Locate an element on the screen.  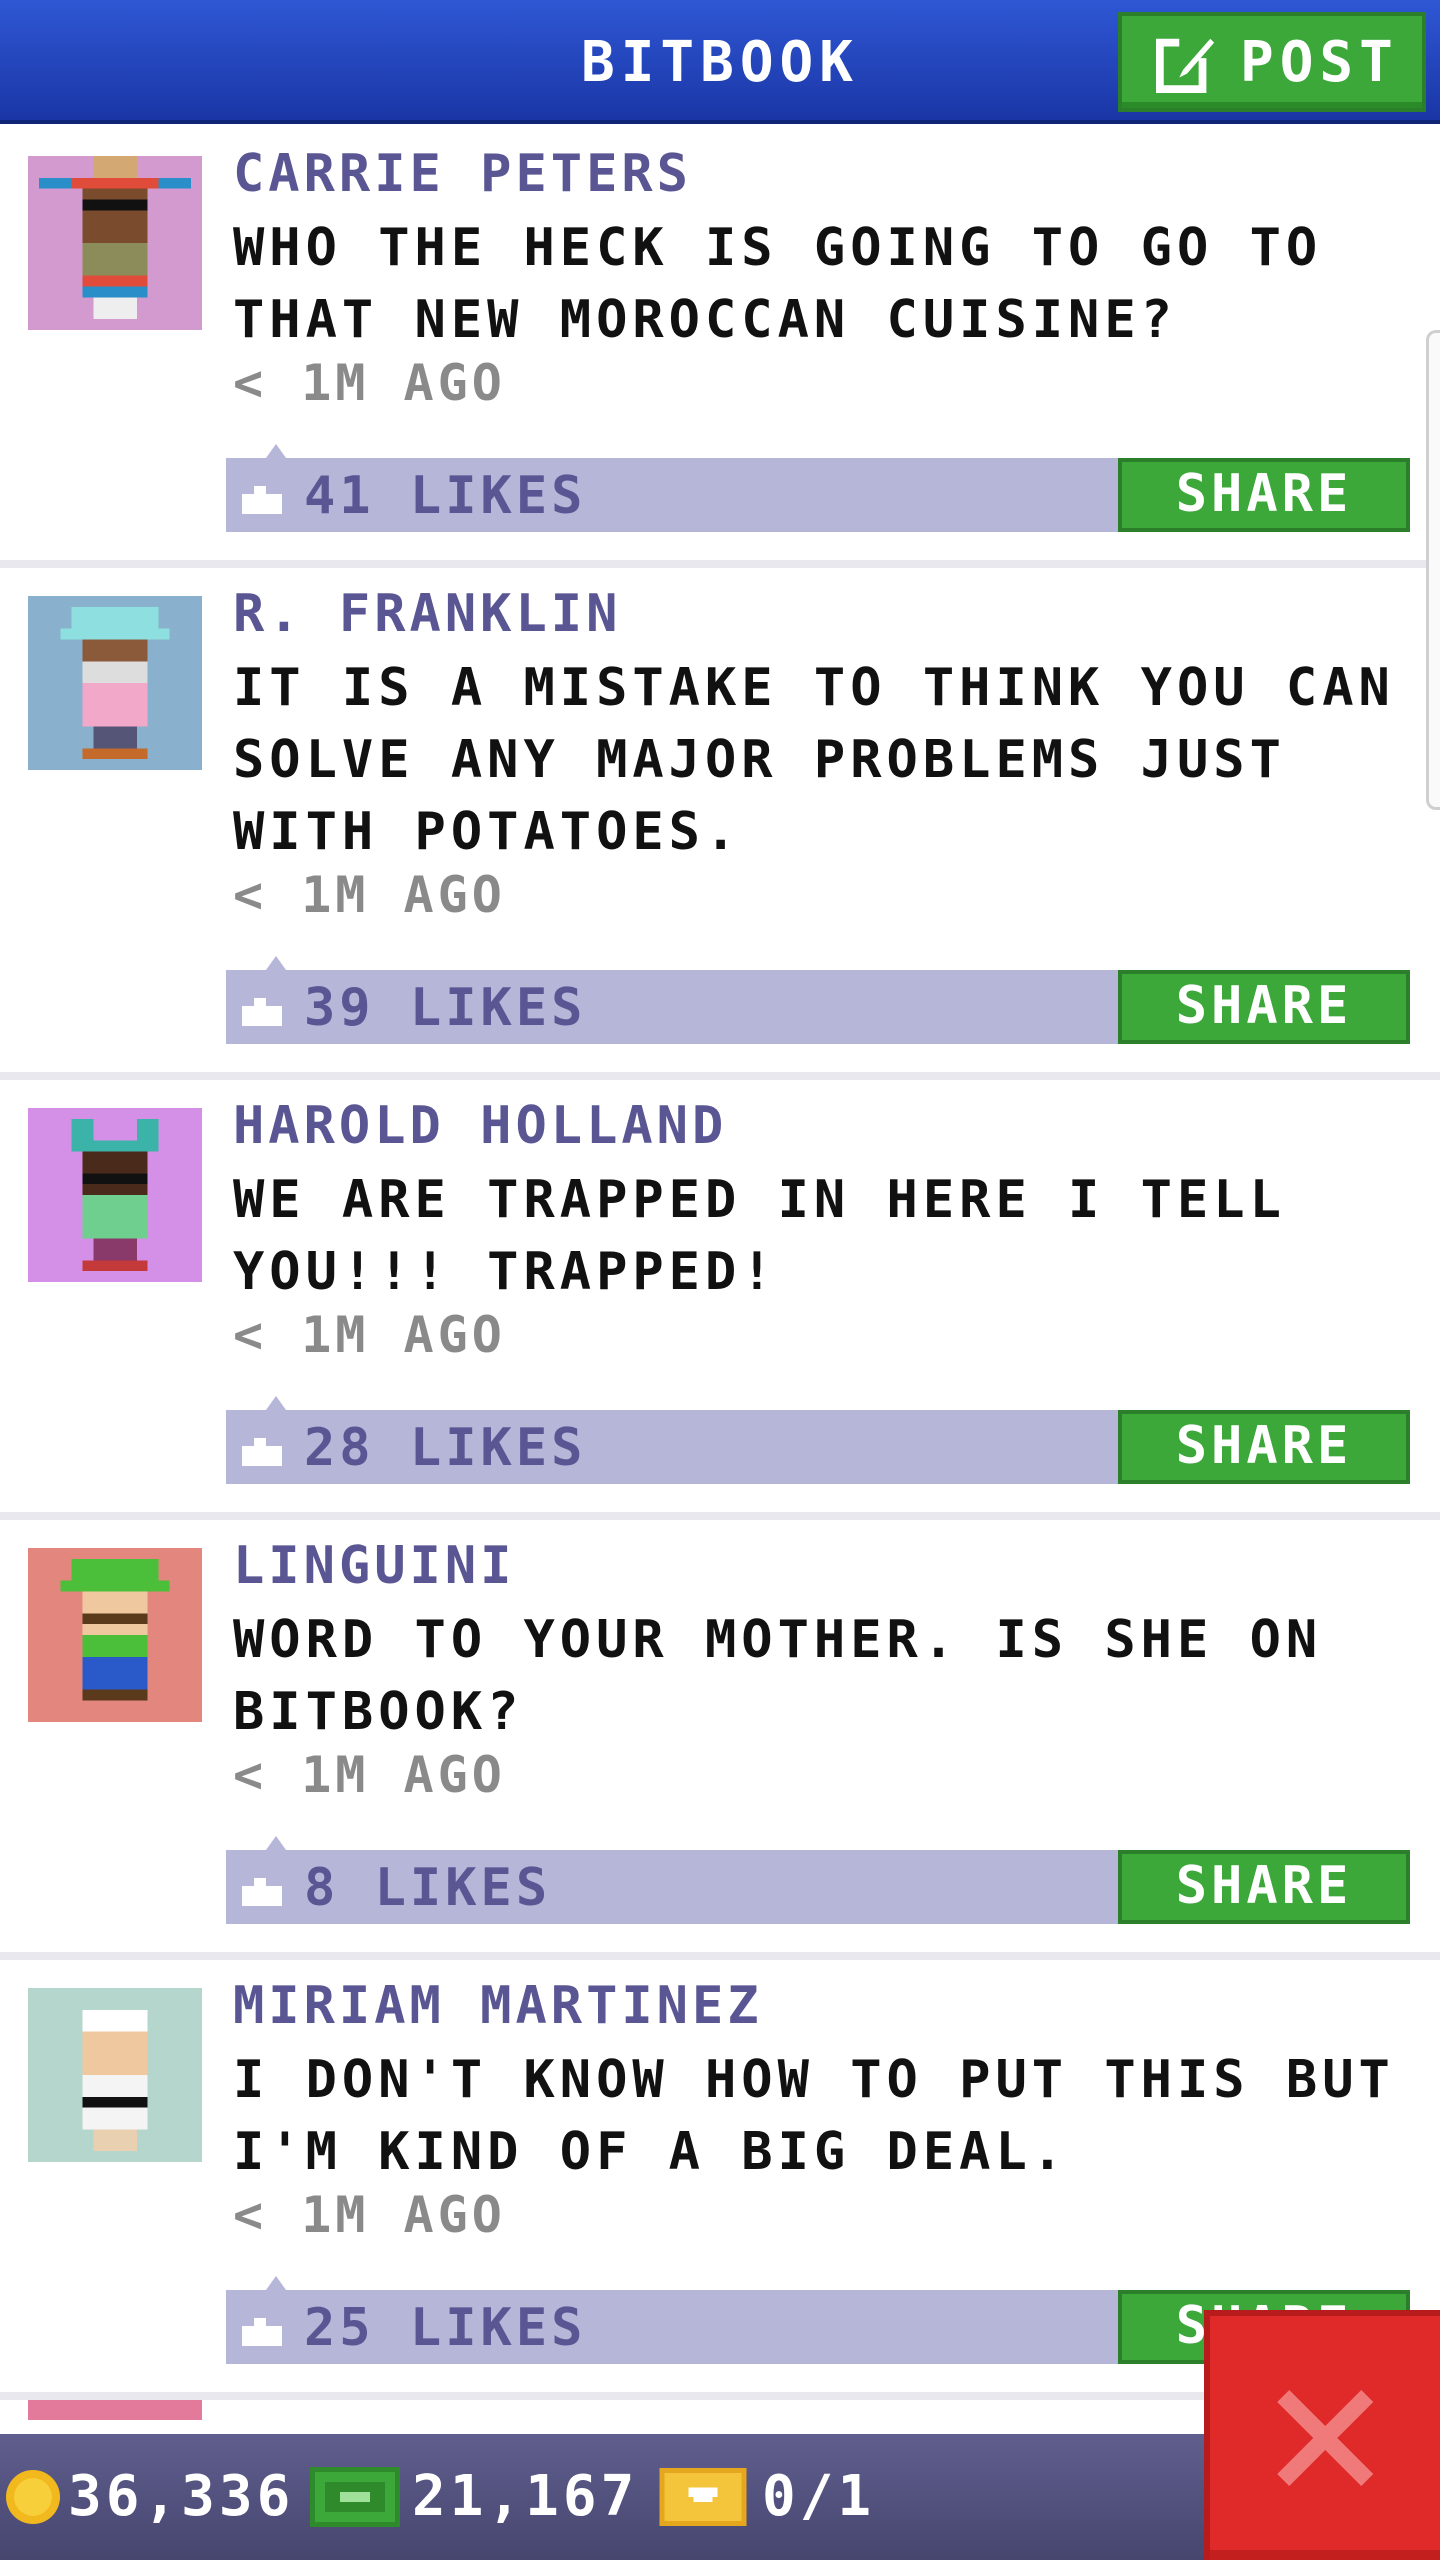
post-author: R. FRANKLIN is located at coordinates (427, 614).